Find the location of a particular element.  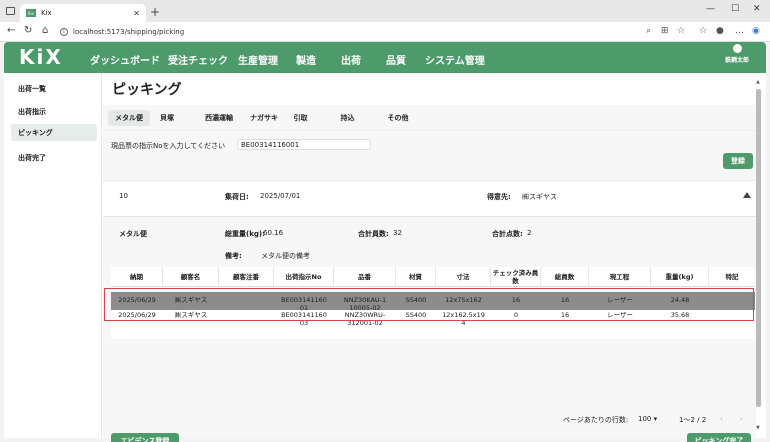

sidebar: 出荷一覧 出荷指示 ピッキング 出荷完了 is located at coordinates (53, 255).